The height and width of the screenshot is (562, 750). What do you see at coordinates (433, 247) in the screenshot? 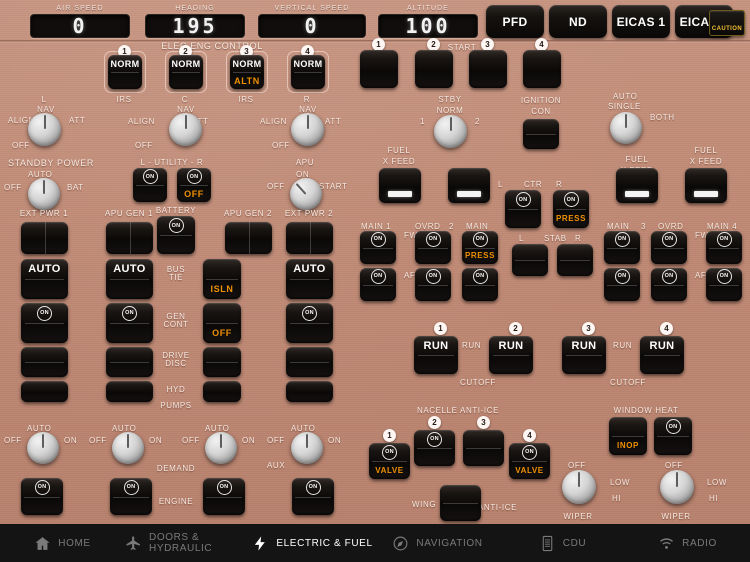
I see `ovrd-2-fwd-pump: ON` at bounding box center [433, 247].